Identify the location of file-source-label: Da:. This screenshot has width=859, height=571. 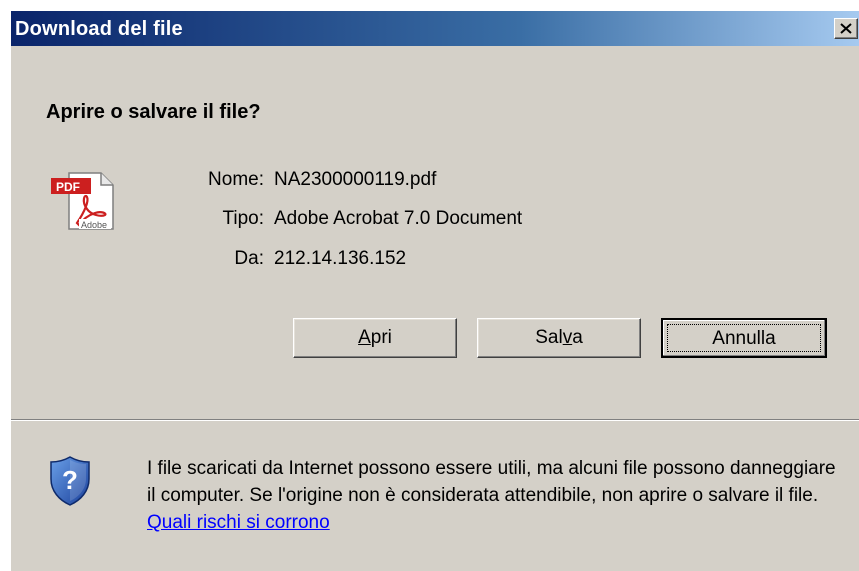
(249, 258).